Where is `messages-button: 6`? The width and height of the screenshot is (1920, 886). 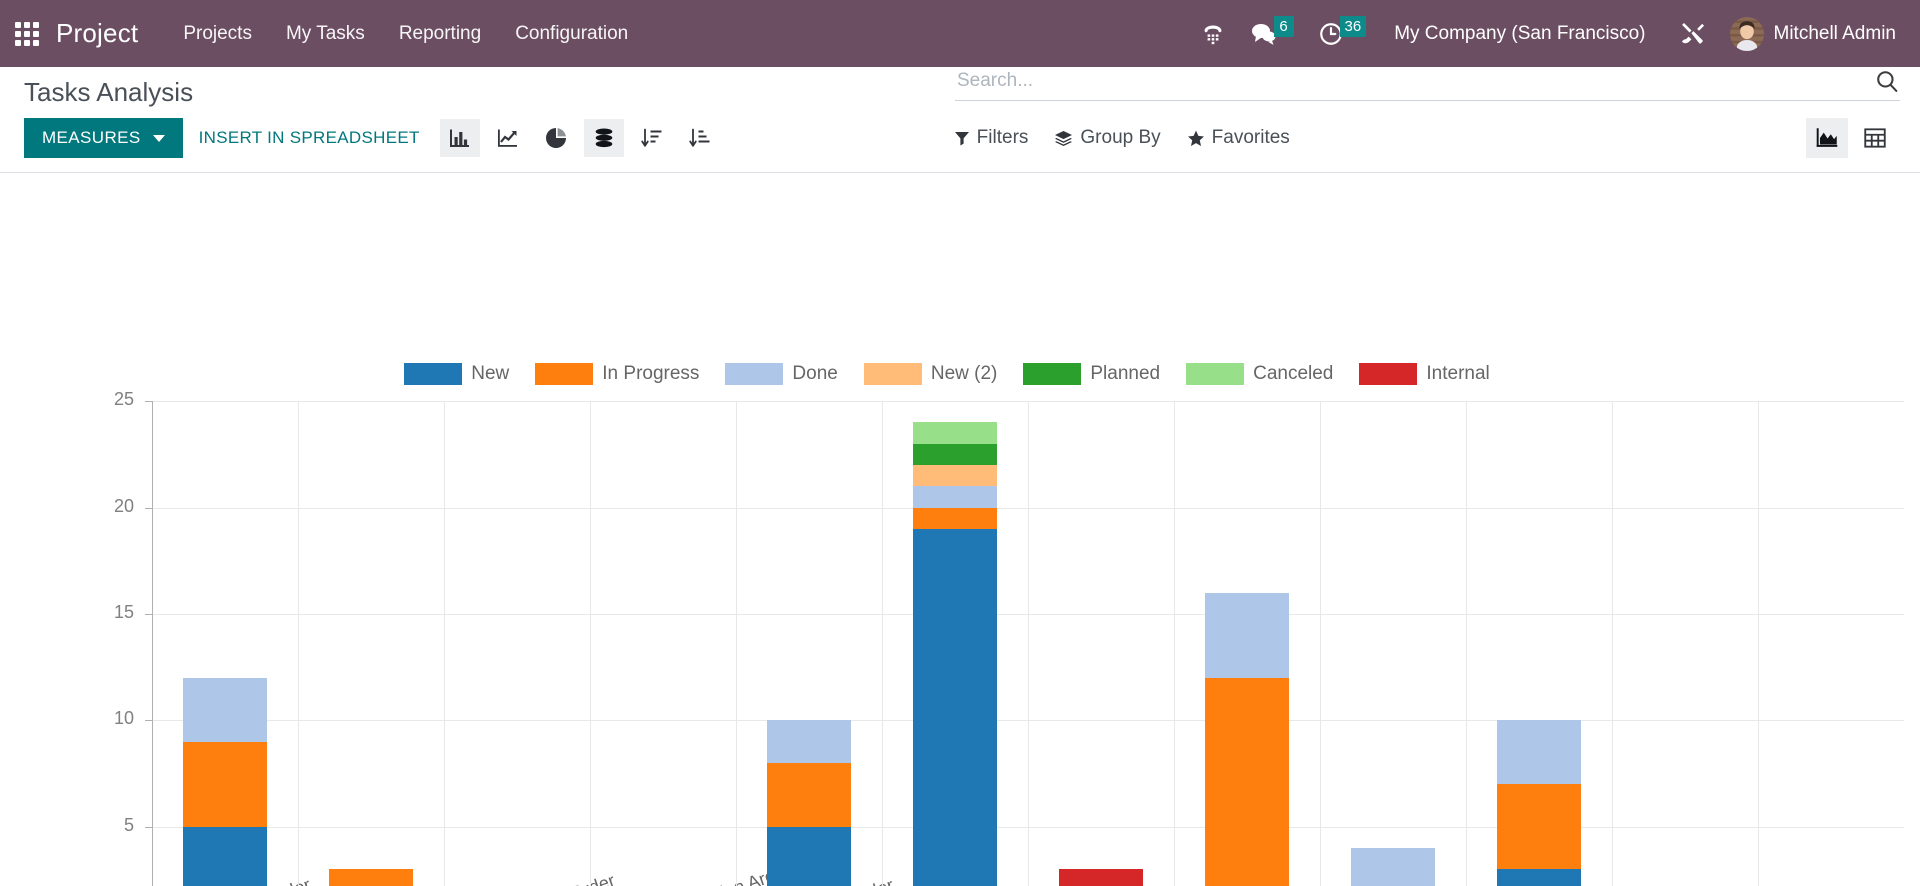
messages-button: 6 is located at coordinates (1272, 34).